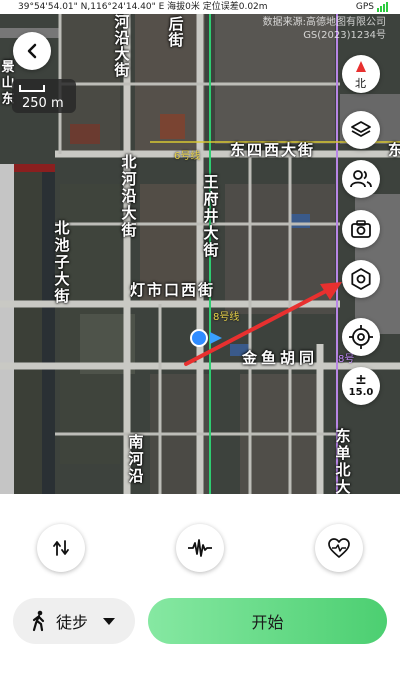 The width and height of the screenshot is (400, 681). I want to click on back-arrow-icon, so click(32, 51).